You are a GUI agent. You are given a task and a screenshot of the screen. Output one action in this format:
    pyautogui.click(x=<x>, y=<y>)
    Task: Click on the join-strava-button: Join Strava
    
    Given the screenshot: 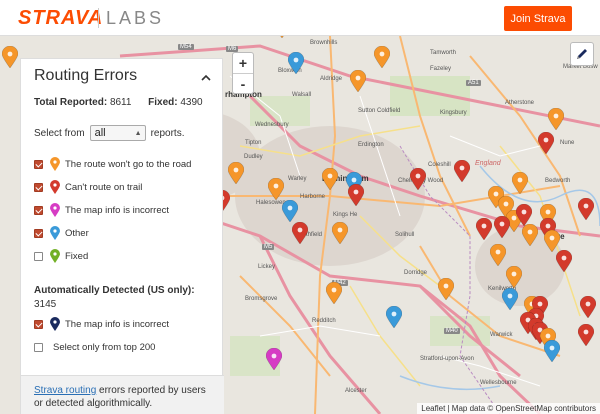 What is the action you would take?
    pyautogui.click(x=538, y=18)
    